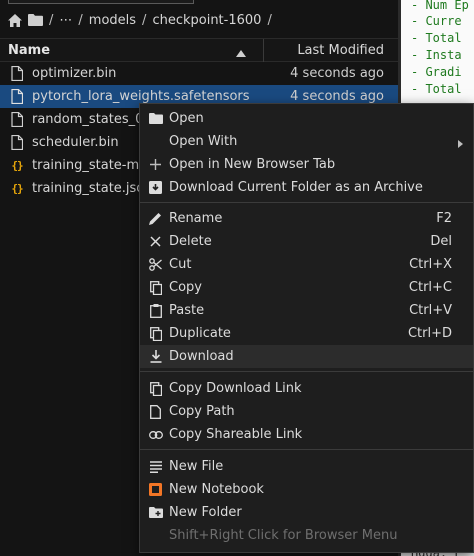 Image resolution: width=474 pixels, height=556 pixels. Describe the element at coordinates (155, 512) in the screenshot. I see `new-folder-icon` at that location.